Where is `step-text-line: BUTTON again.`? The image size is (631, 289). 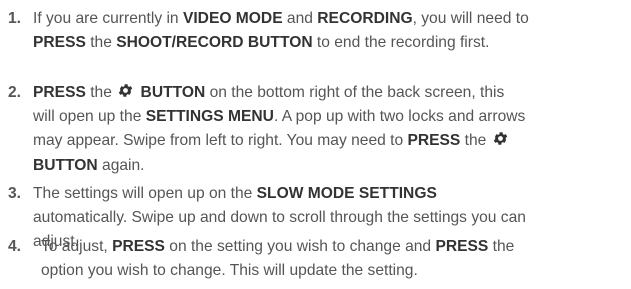 step-text-line: BUTTON again. is located at coordinates (89, 166).